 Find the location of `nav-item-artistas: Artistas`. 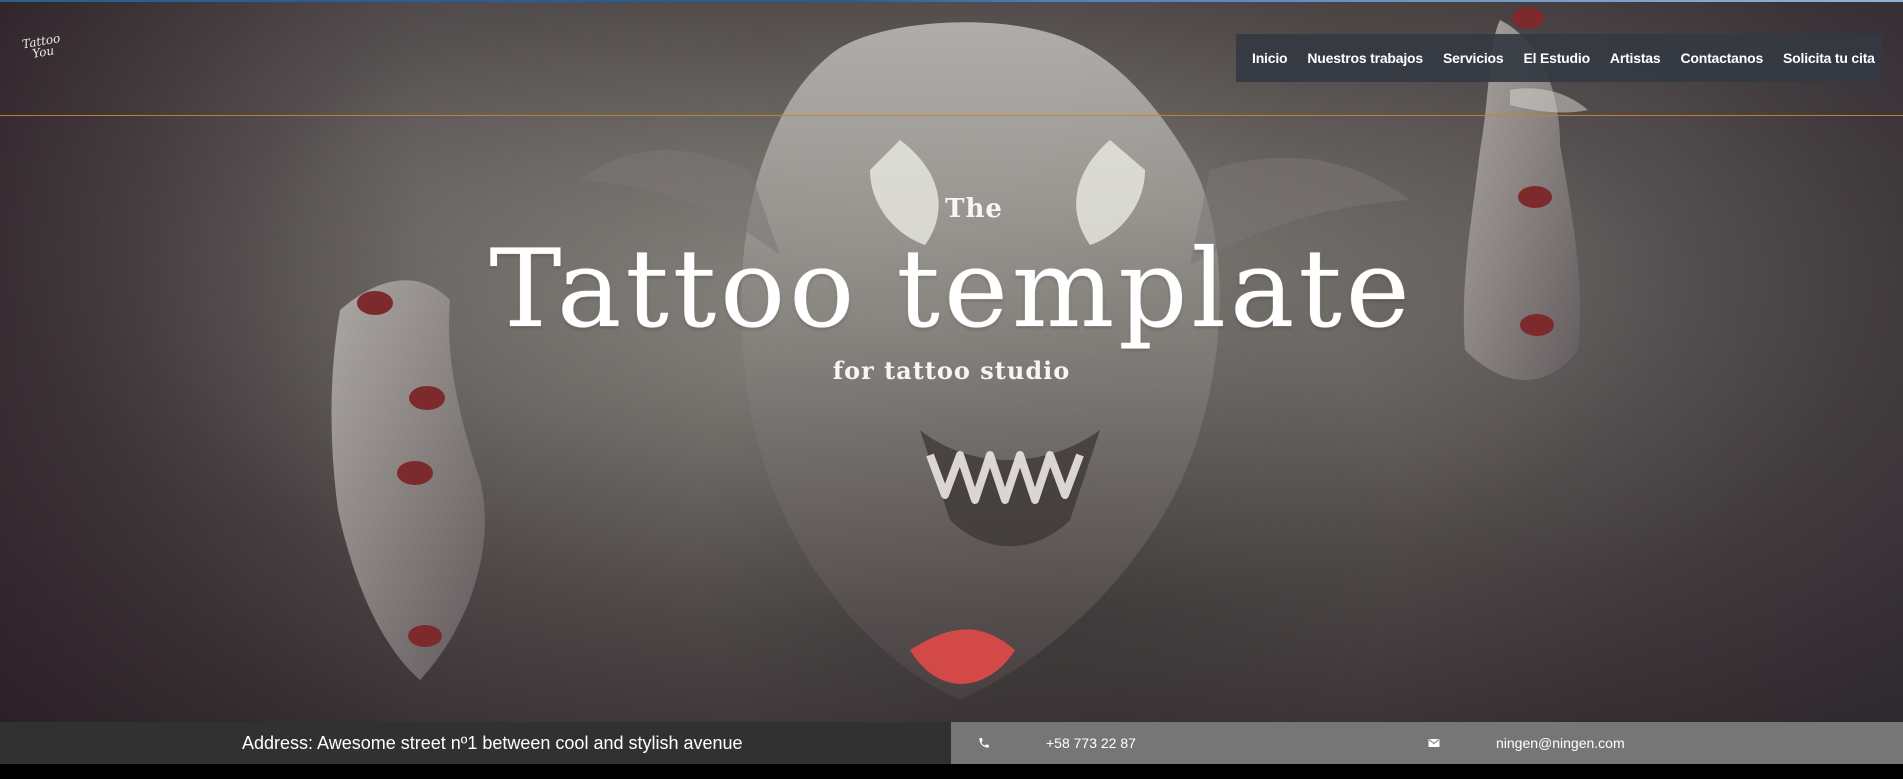

nav-item-artistas: Artistas is located at coordinates (1635, 58).